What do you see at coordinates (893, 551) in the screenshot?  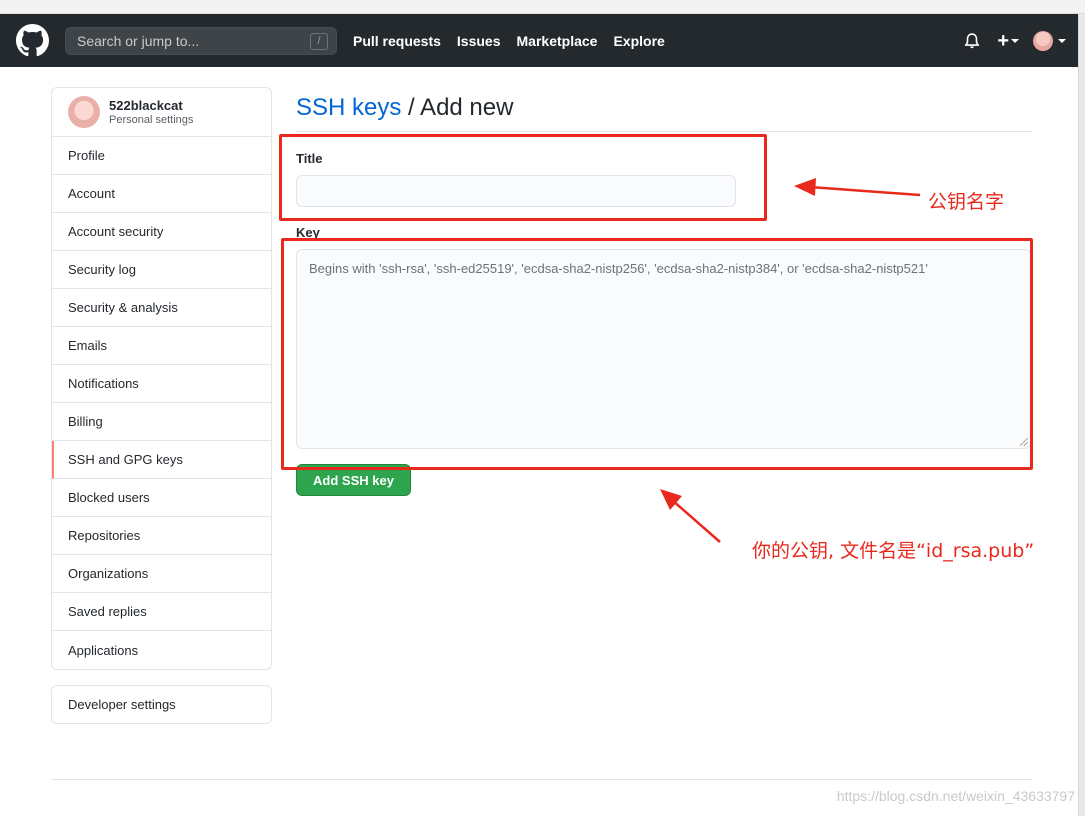 I see `annotation-key-note: 你的公钥, 文件名是“id_rsa.pub”` at bounding box center [893, 551].